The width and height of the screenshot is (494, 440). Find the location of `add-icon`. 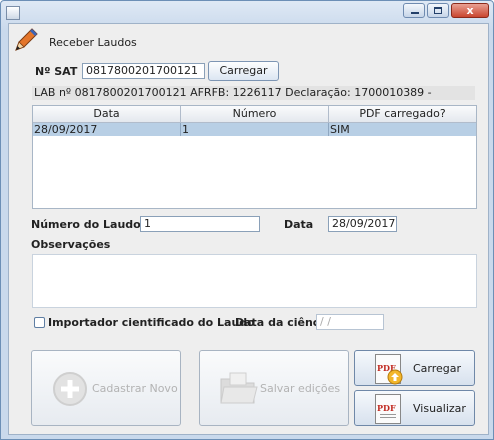

add-icon is located at coordinates (70, 389).